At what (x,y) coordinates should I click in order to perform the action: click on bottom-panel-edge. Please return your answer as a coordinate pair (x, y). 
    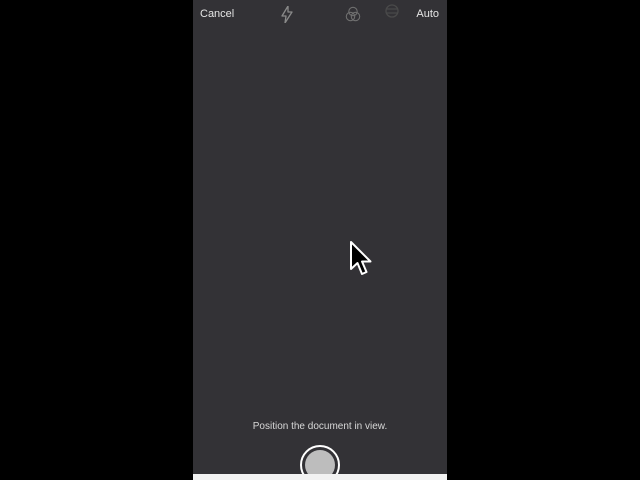
    Looking at the image, I should click on (320, 477).